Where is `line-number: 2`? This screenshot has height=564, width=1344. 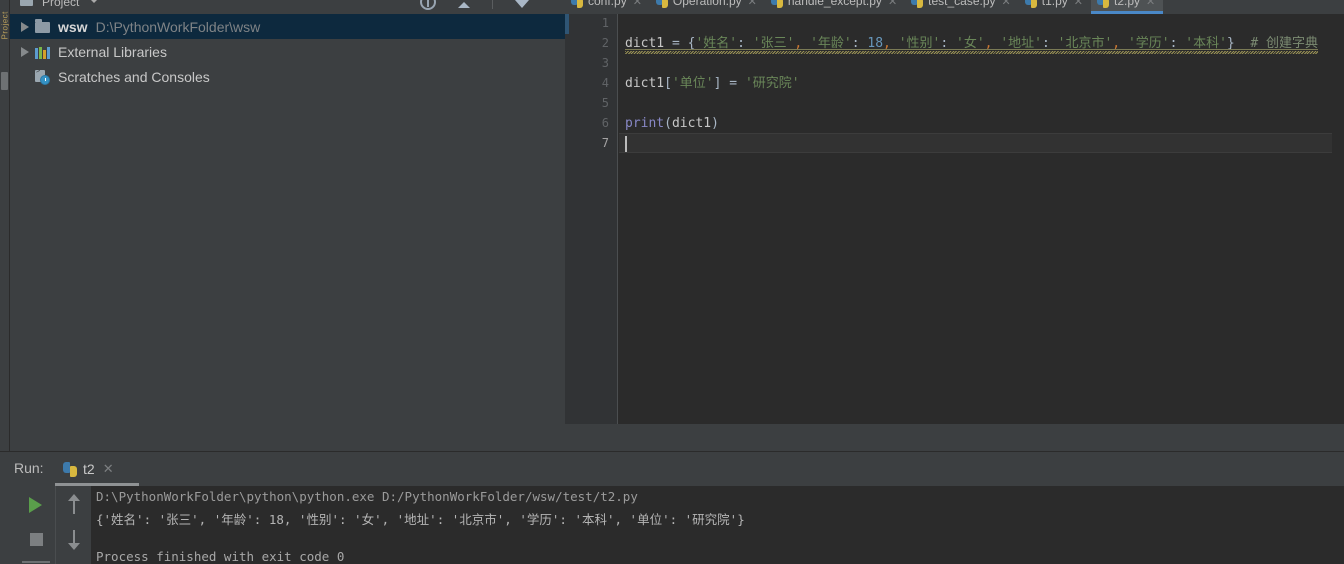
line-number: 2 is located at coordinates (605, 43).